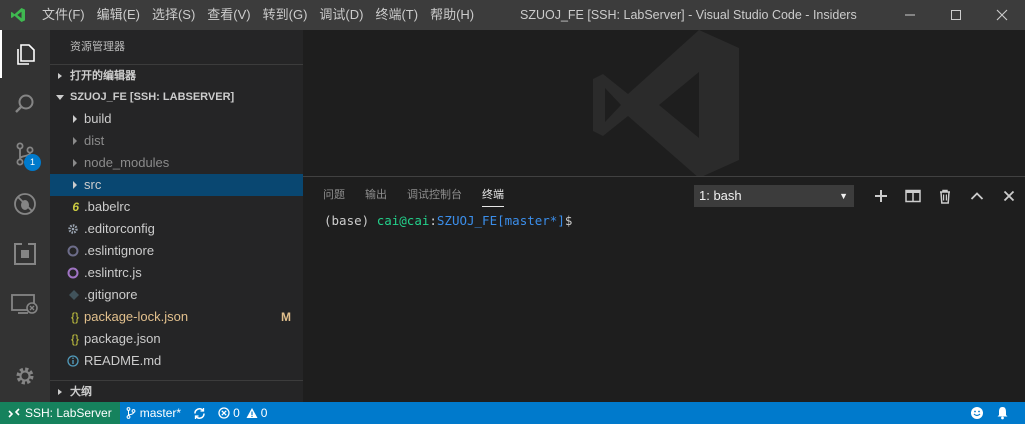  I want to click on maximize-button, so click(956, 15).